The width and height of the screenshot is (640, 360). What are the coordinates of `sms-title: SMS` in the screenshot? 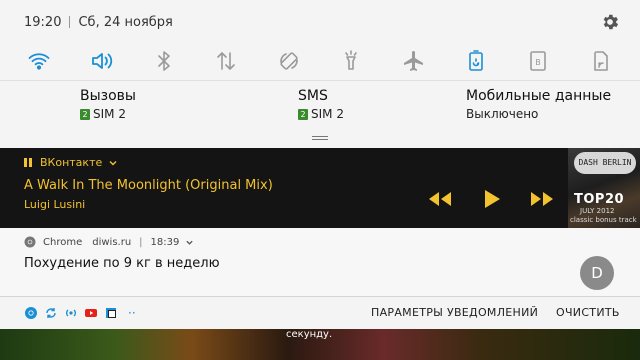 It's located at (313, 96).